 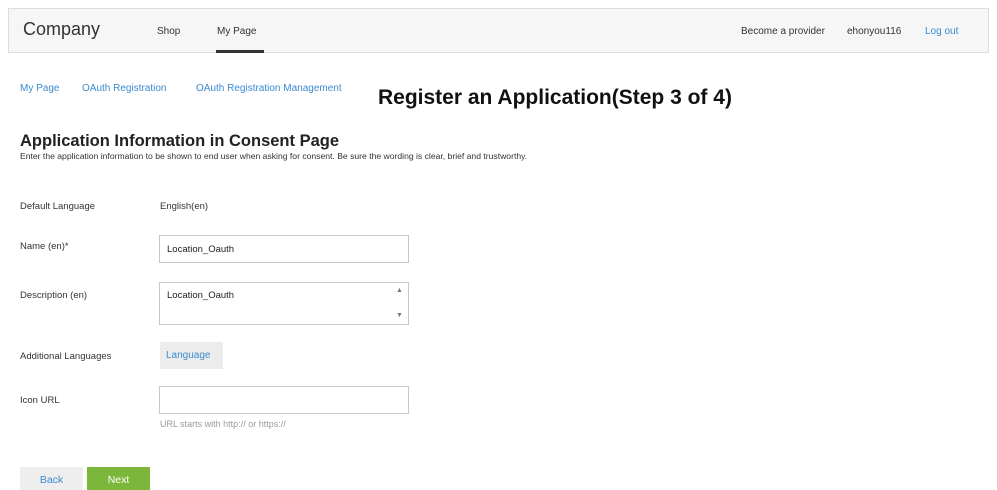 I want to click on logout-link: Log out, so click(x=941, y=31).